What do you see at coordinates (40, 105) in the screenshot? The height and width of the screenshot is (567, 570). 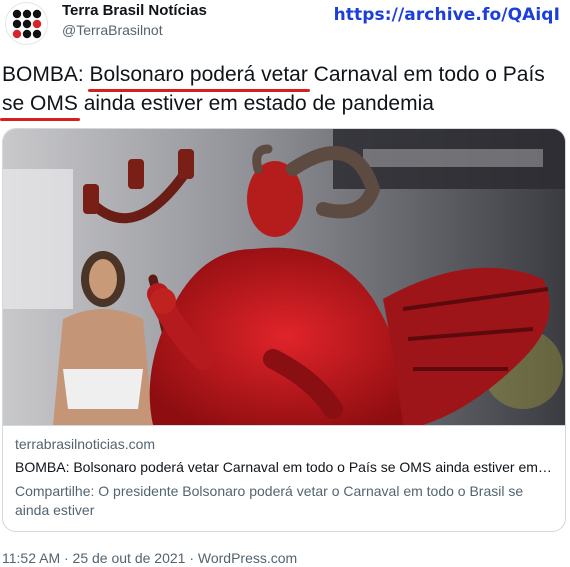 I see `underlined-phrase: se OMS` at bounding box center [40, 105].